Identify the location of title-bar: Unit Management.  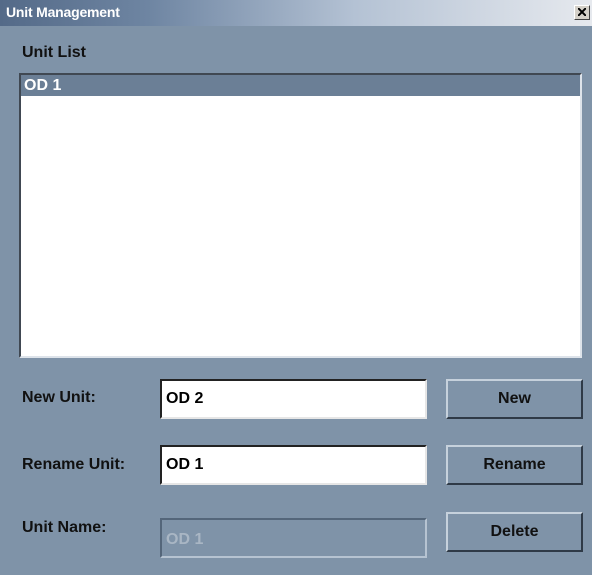
(296, 13).